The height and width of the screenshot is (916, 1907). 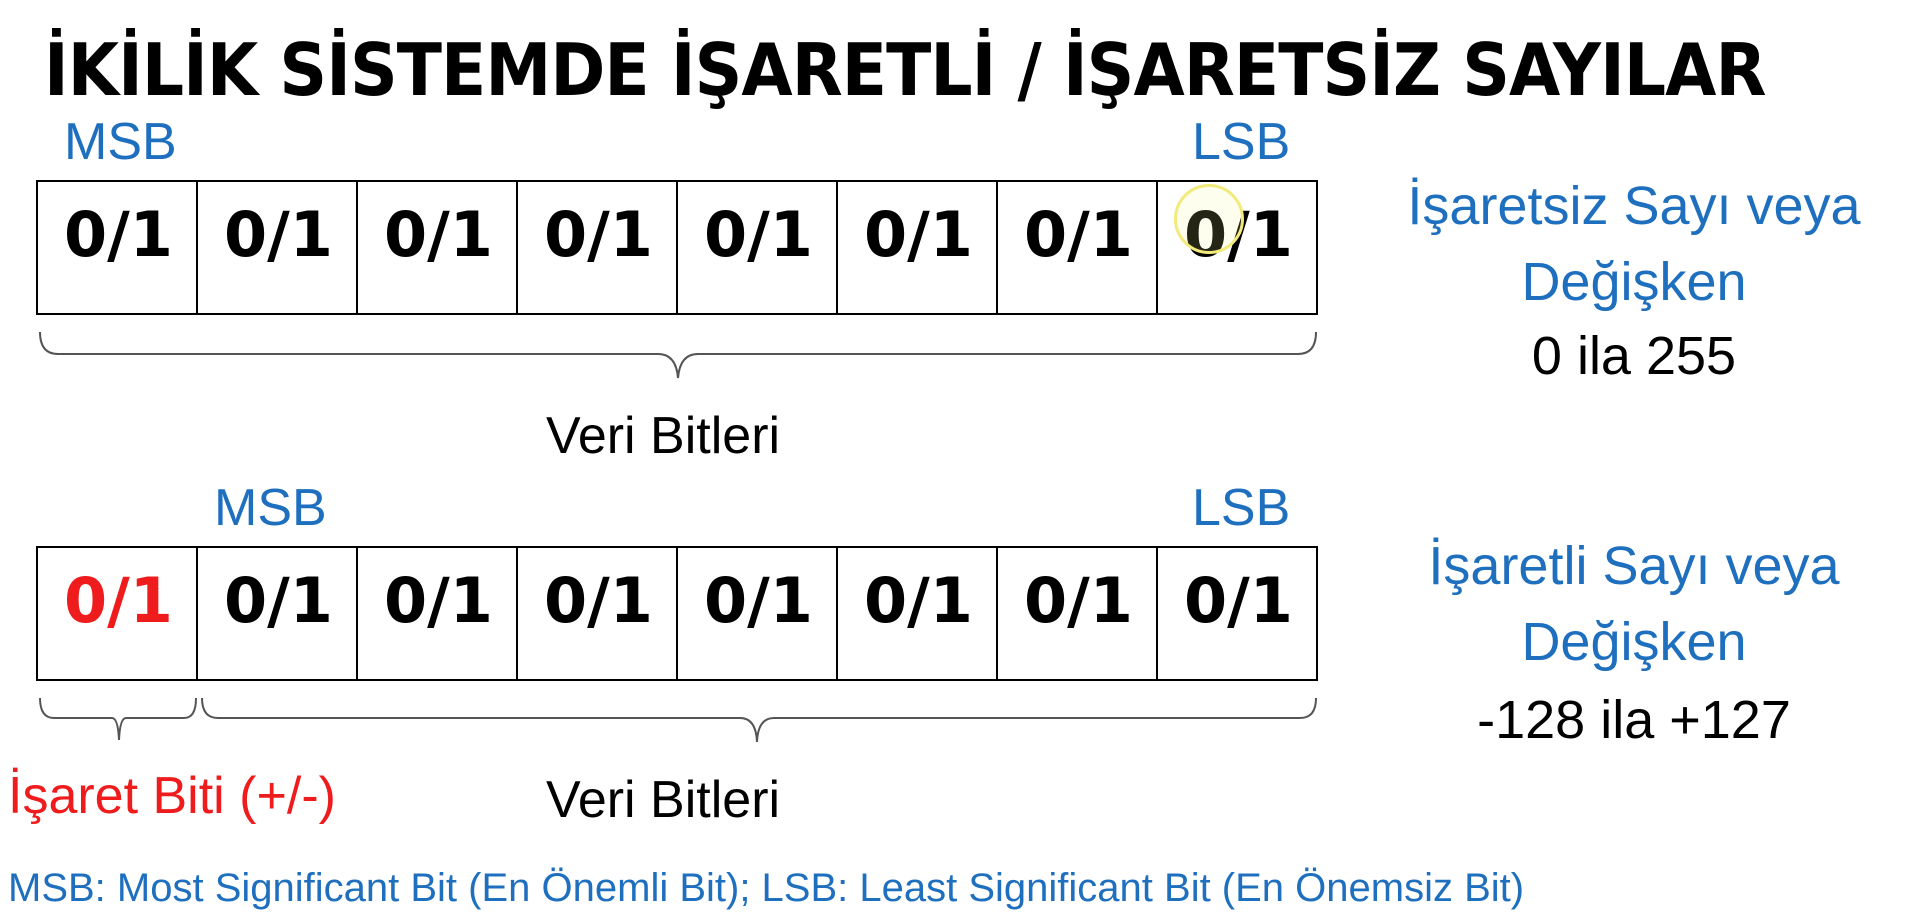 What do you see at coordinates (758, 247) in the screenshot?
I see `unsigned-bit-3: 0/1` at bounding box center [758, 247].